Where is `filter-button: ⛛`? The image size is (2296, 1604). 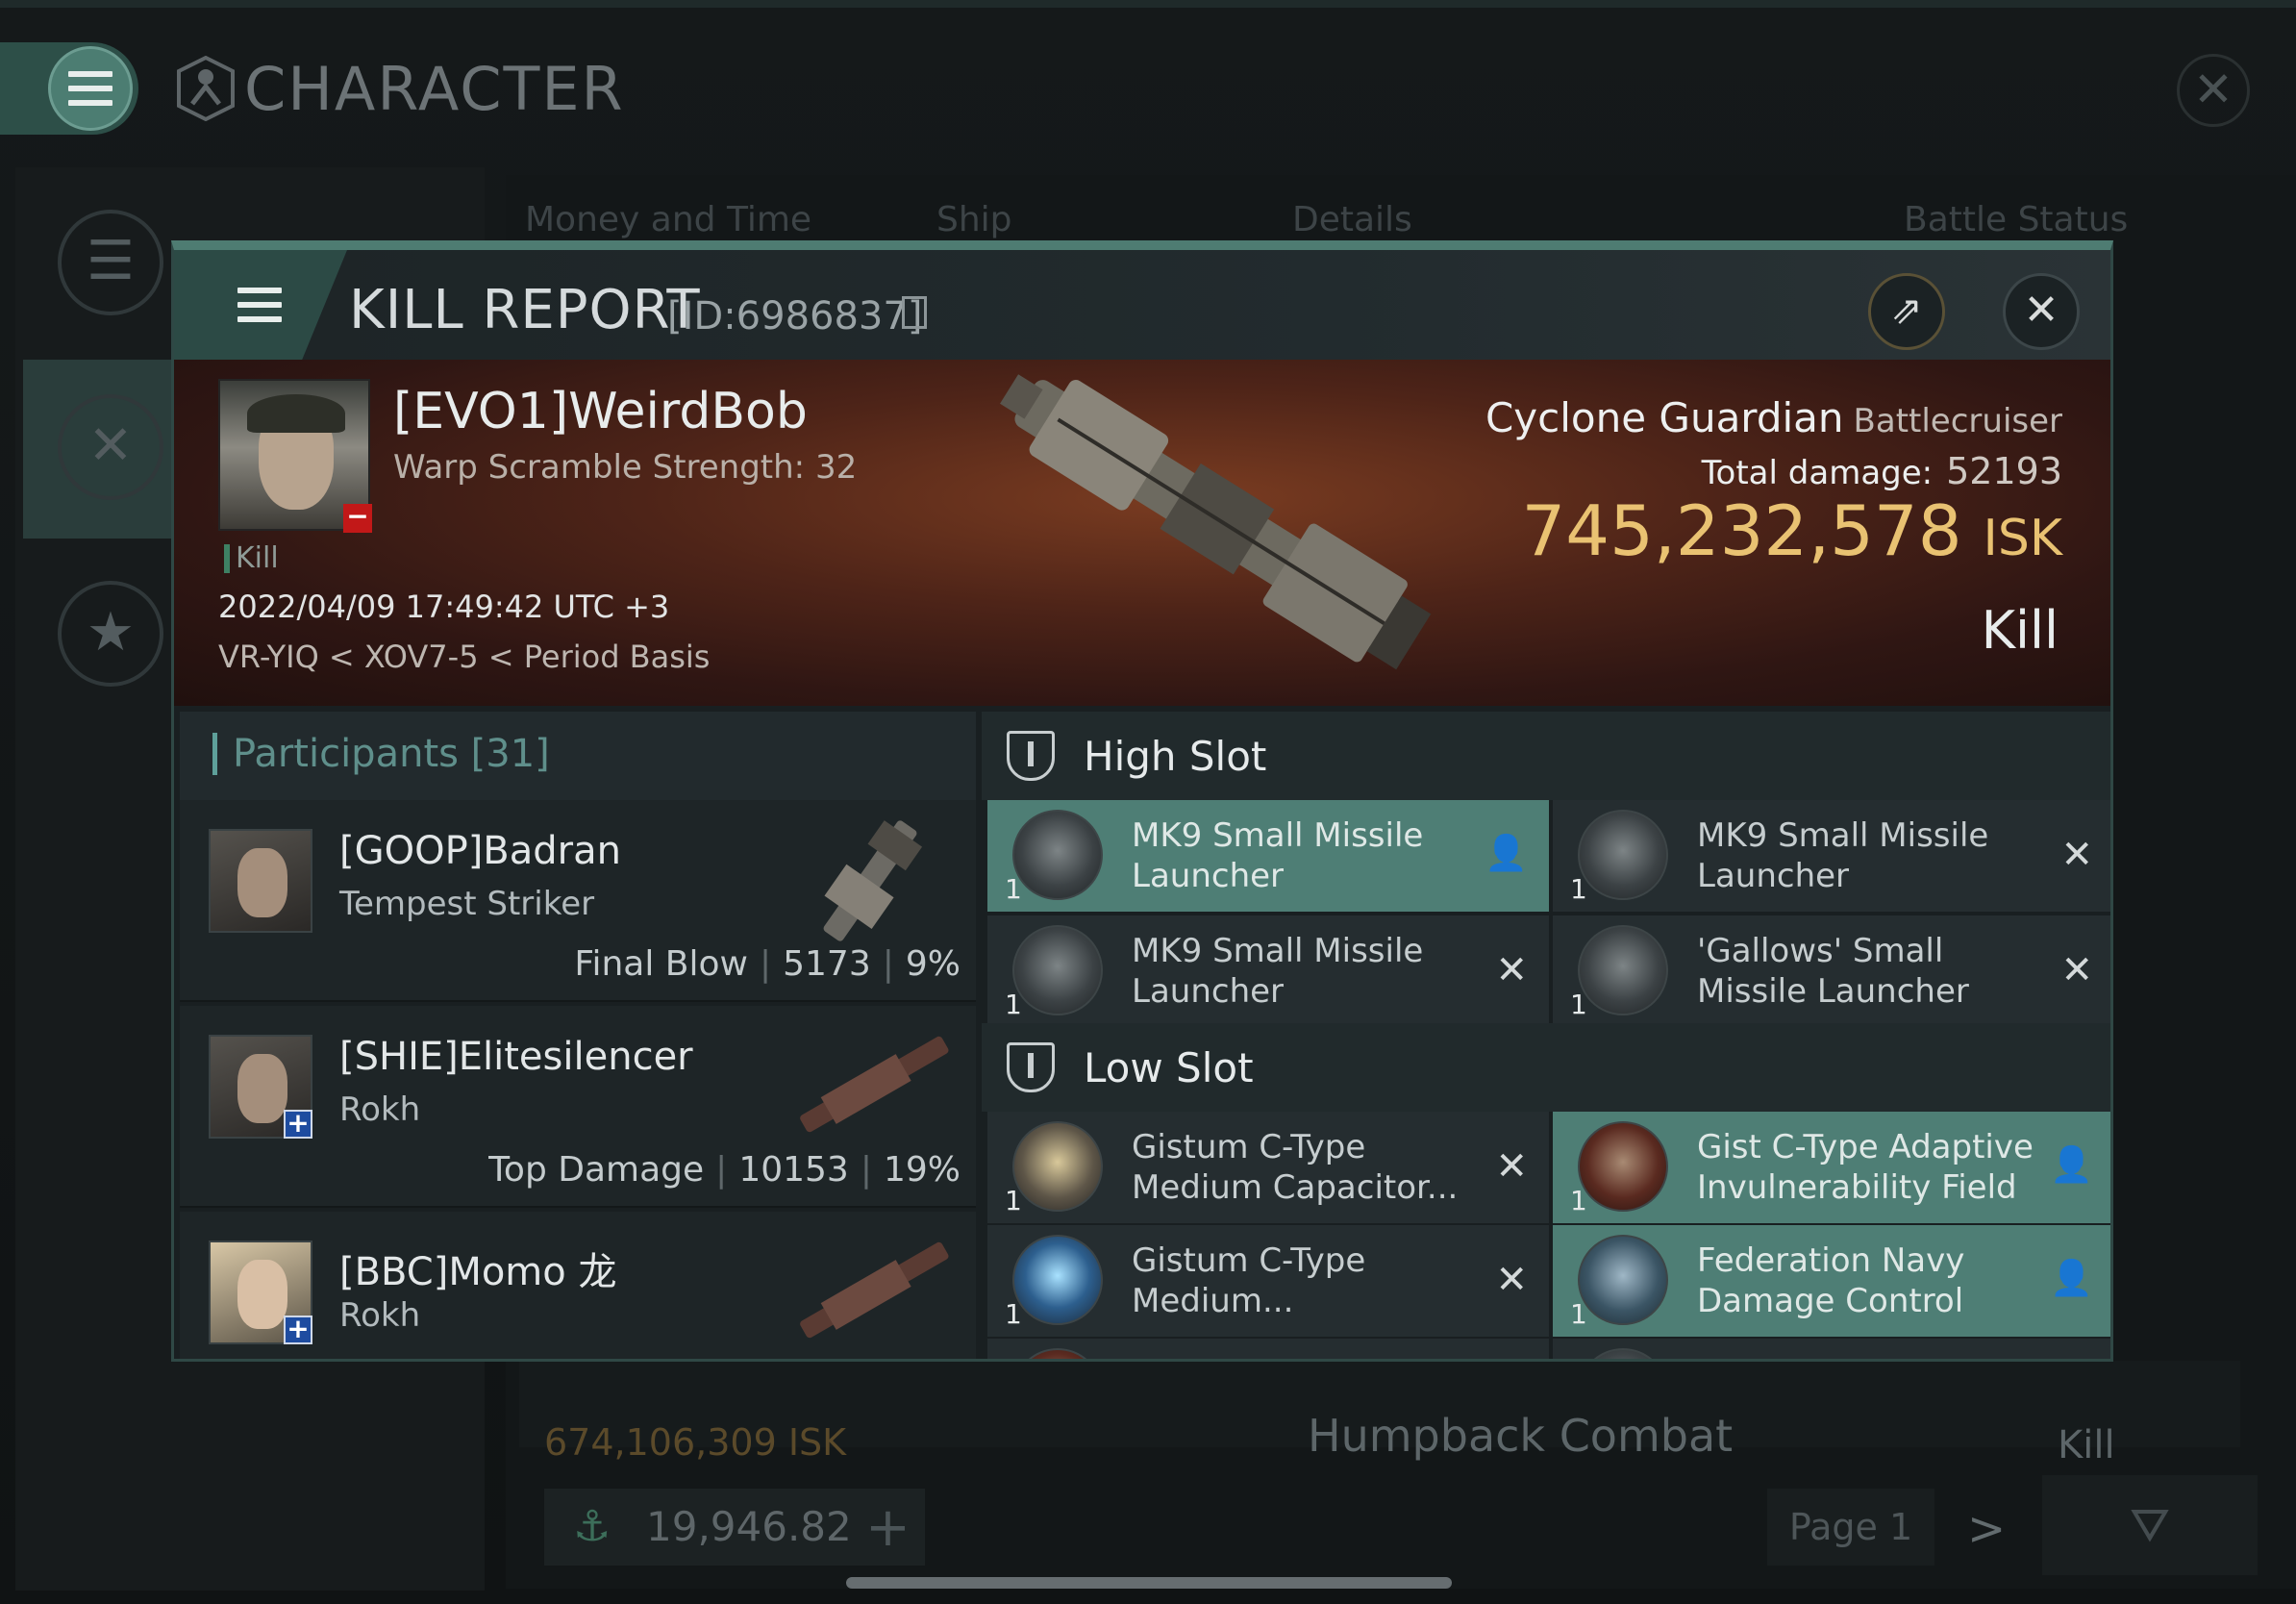
filter-button: ⛛ is located at coordinates (2150, 1525).